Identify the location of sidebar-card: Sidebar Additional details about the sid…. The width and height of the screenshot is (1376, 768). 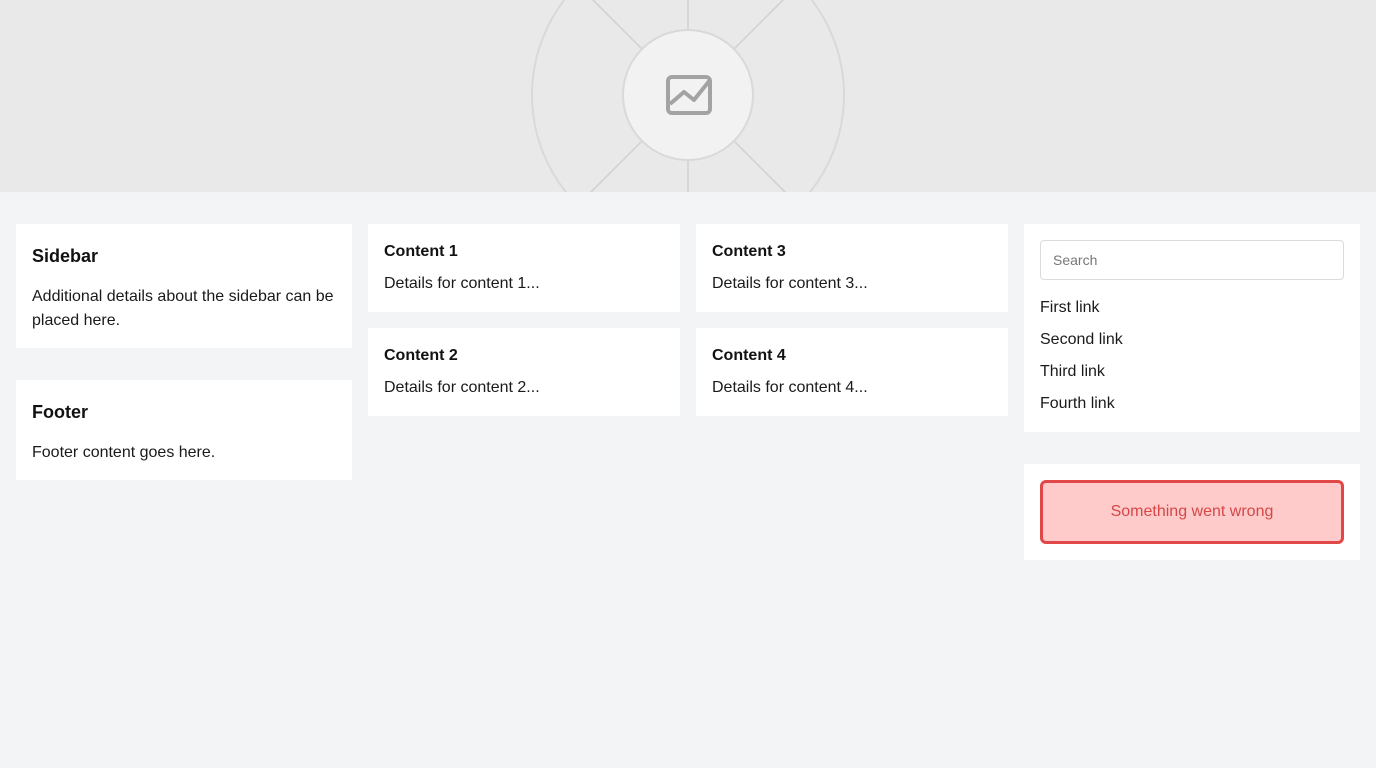
(184, 286).